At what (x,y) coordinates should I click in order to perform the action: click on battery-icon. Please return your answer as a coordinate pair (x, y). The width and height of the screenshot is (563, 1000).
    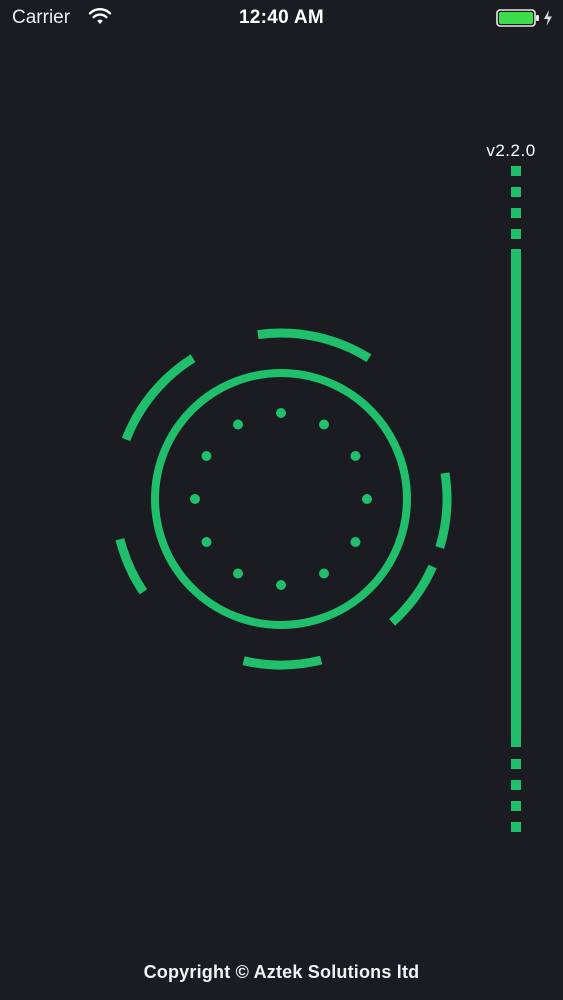
    Looking at the image, I should click on (517, 18).